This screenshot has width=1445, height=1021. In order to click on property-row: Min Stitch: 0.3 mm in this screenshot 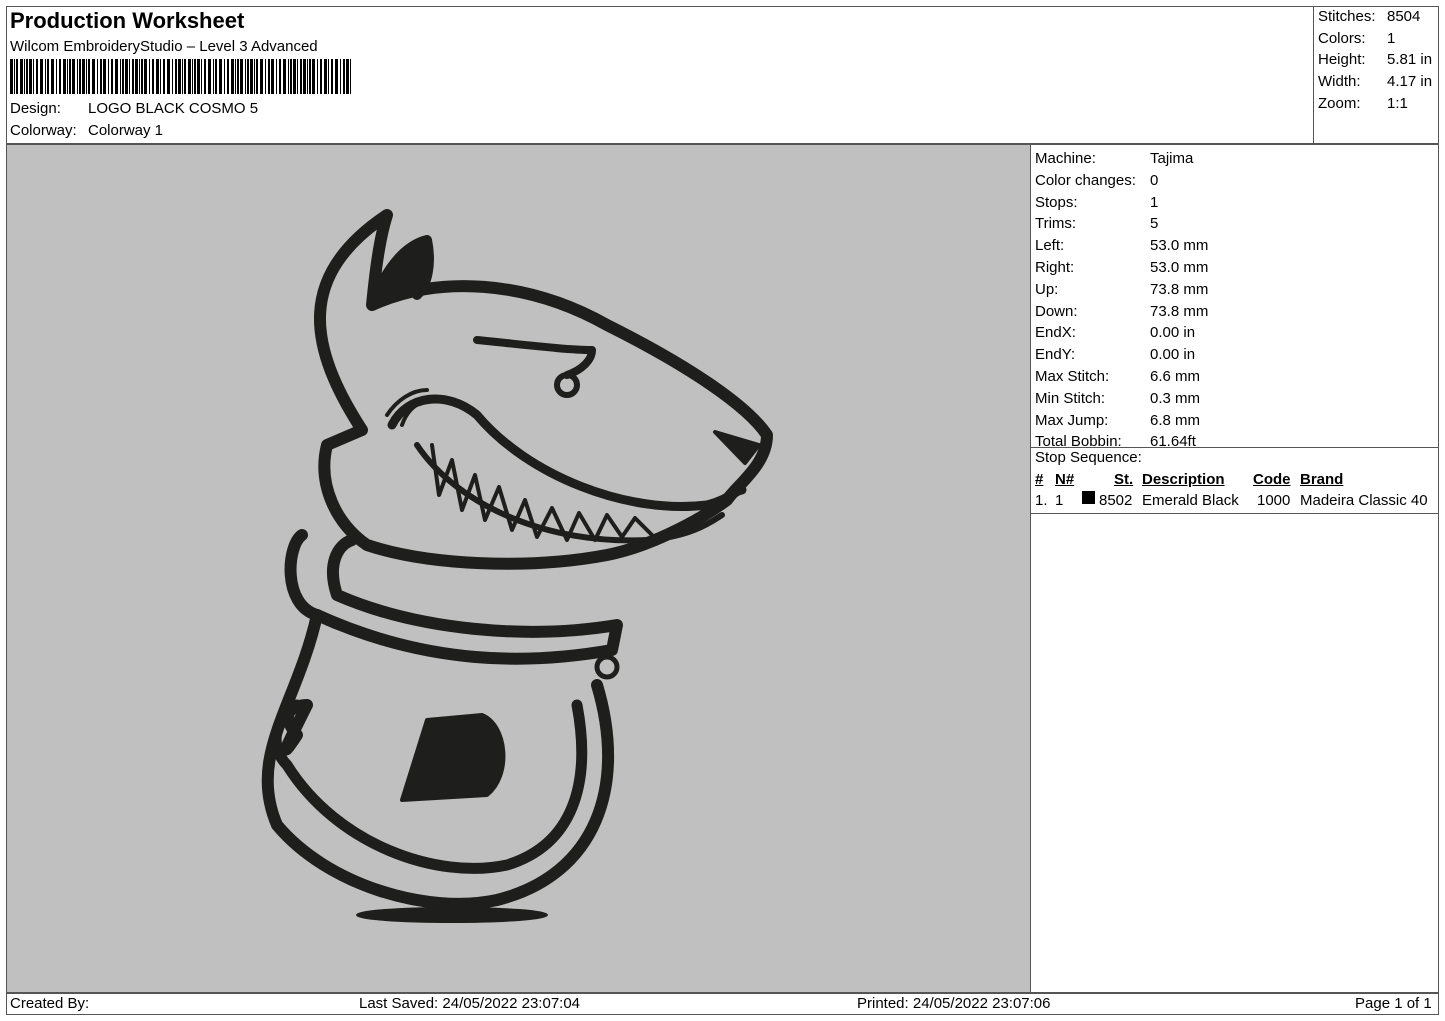, I will do `click(1117, 398)`.